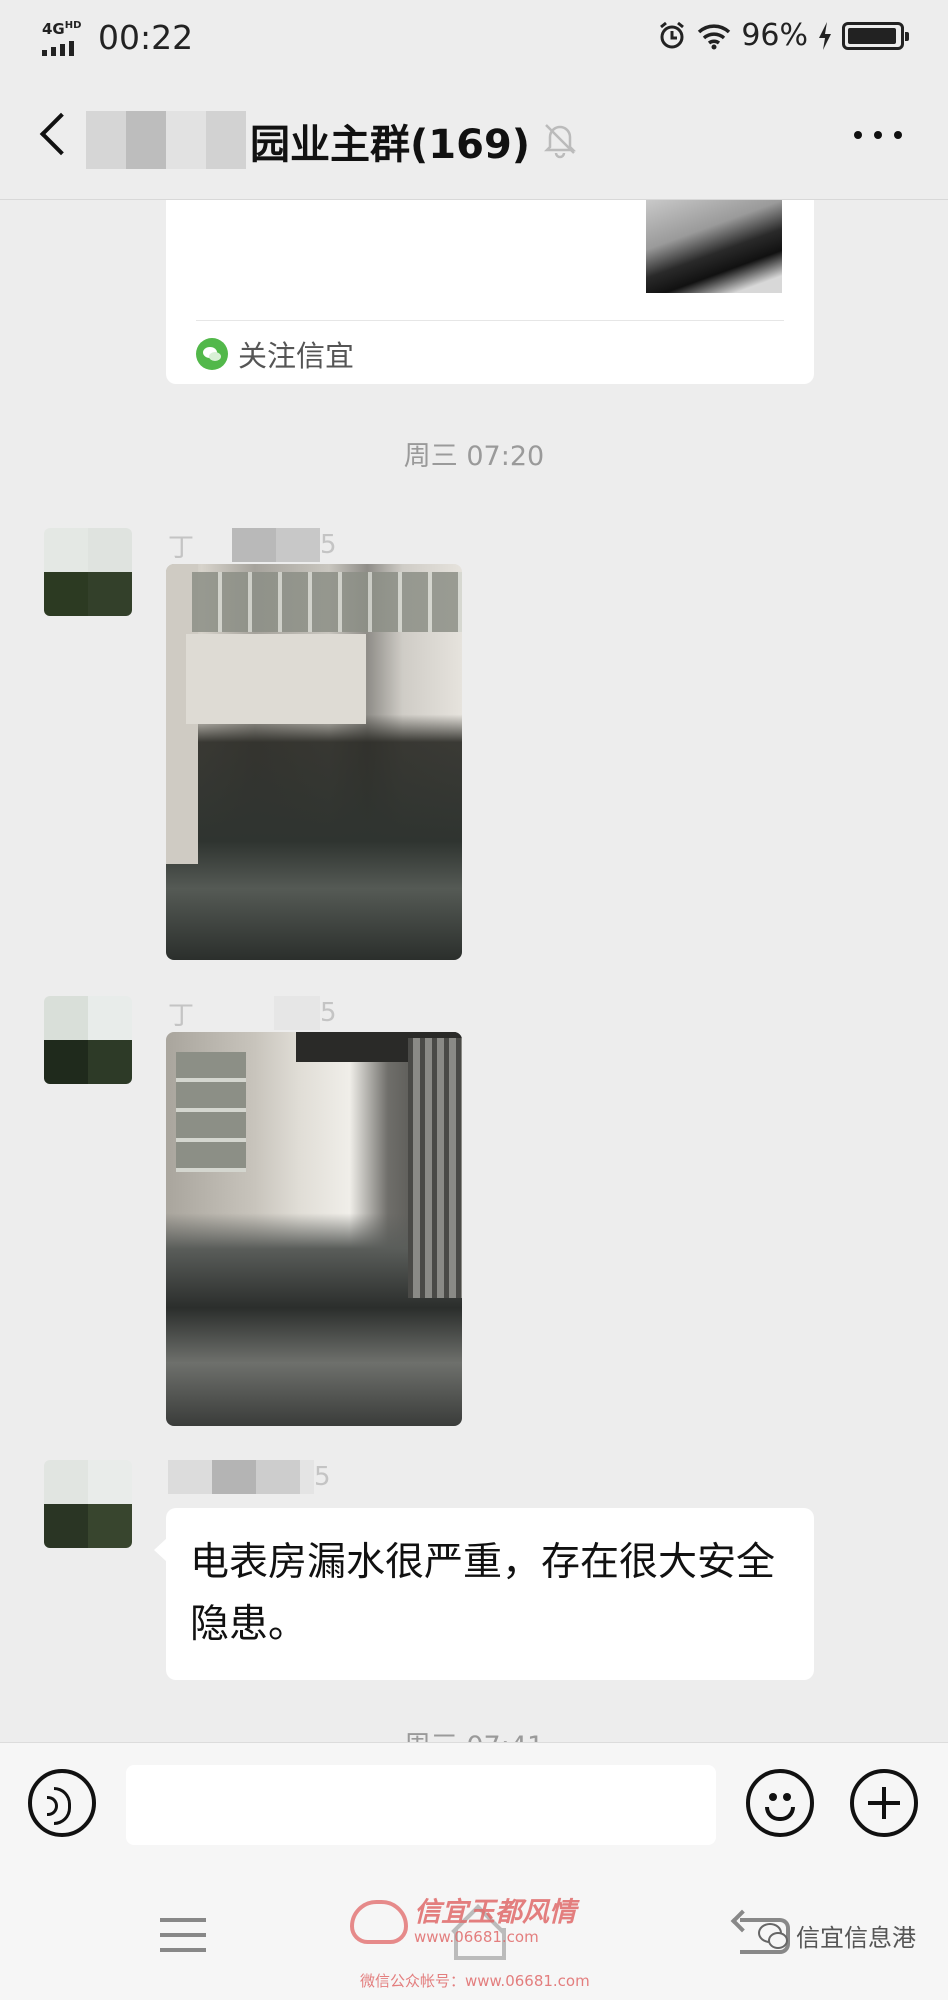 This screenshot has height=2000, width=948. Describe the element at coordinates (490, 292) in the screenshot. I see `shared-article-card: 关注信宜` at that location.